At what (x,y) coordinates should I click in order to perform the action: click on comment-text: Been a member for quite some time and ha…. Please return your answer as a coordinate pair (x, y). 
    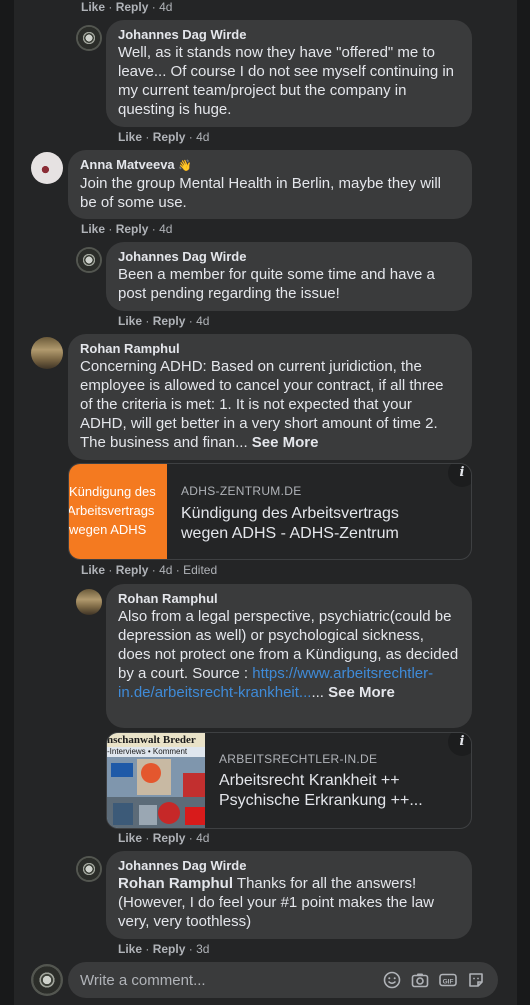
    Looking at the image, I should click on (276, 284).